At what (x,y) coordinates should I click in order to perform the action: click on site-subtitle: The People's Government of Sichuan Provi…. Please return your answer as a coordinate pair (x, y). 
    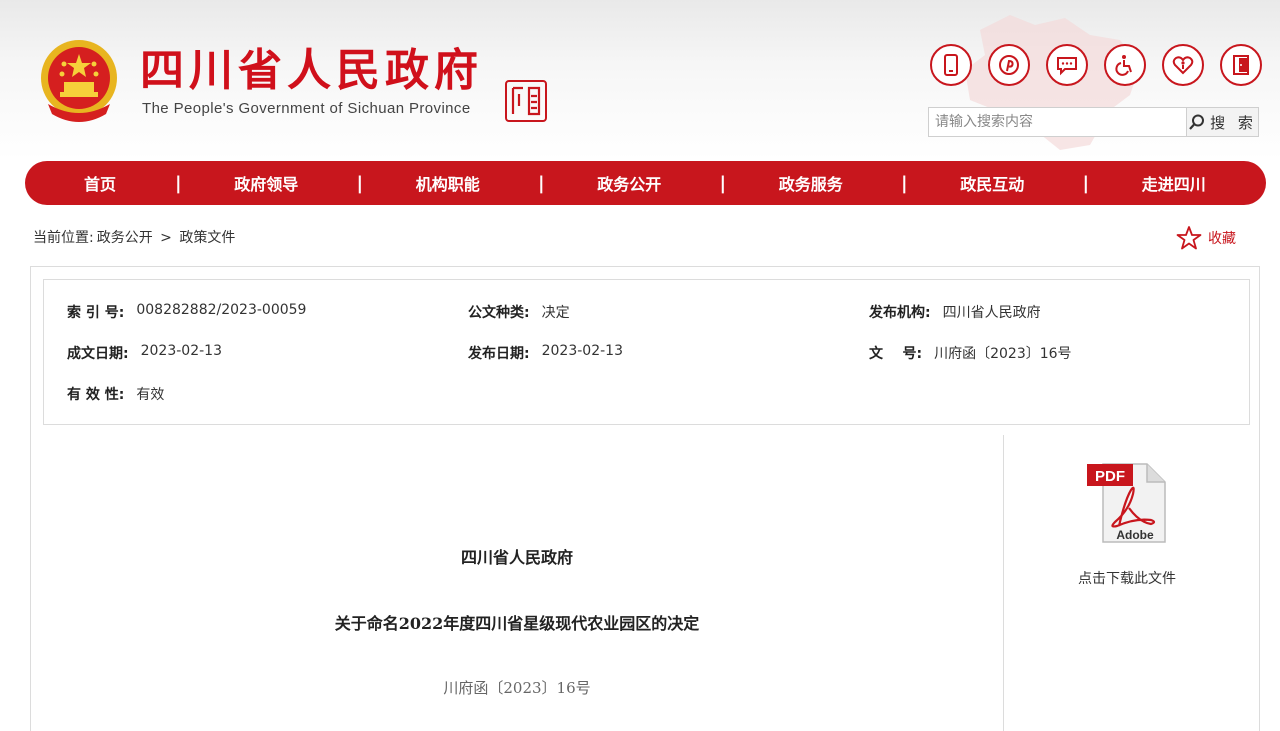
    Looking at the image, I should click on (306, 108).